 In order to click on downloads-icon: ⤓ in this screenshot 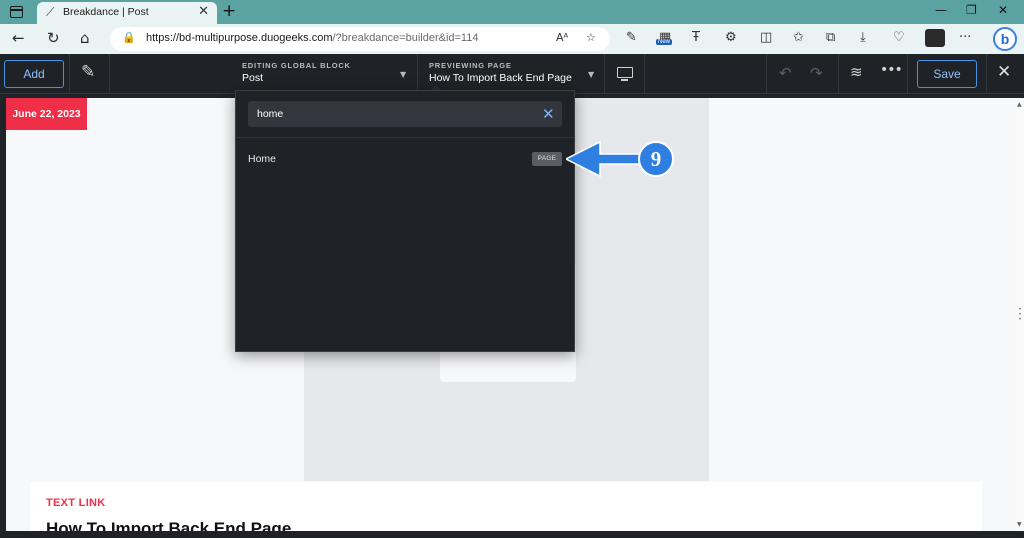, I will do `click(863, 37)`.